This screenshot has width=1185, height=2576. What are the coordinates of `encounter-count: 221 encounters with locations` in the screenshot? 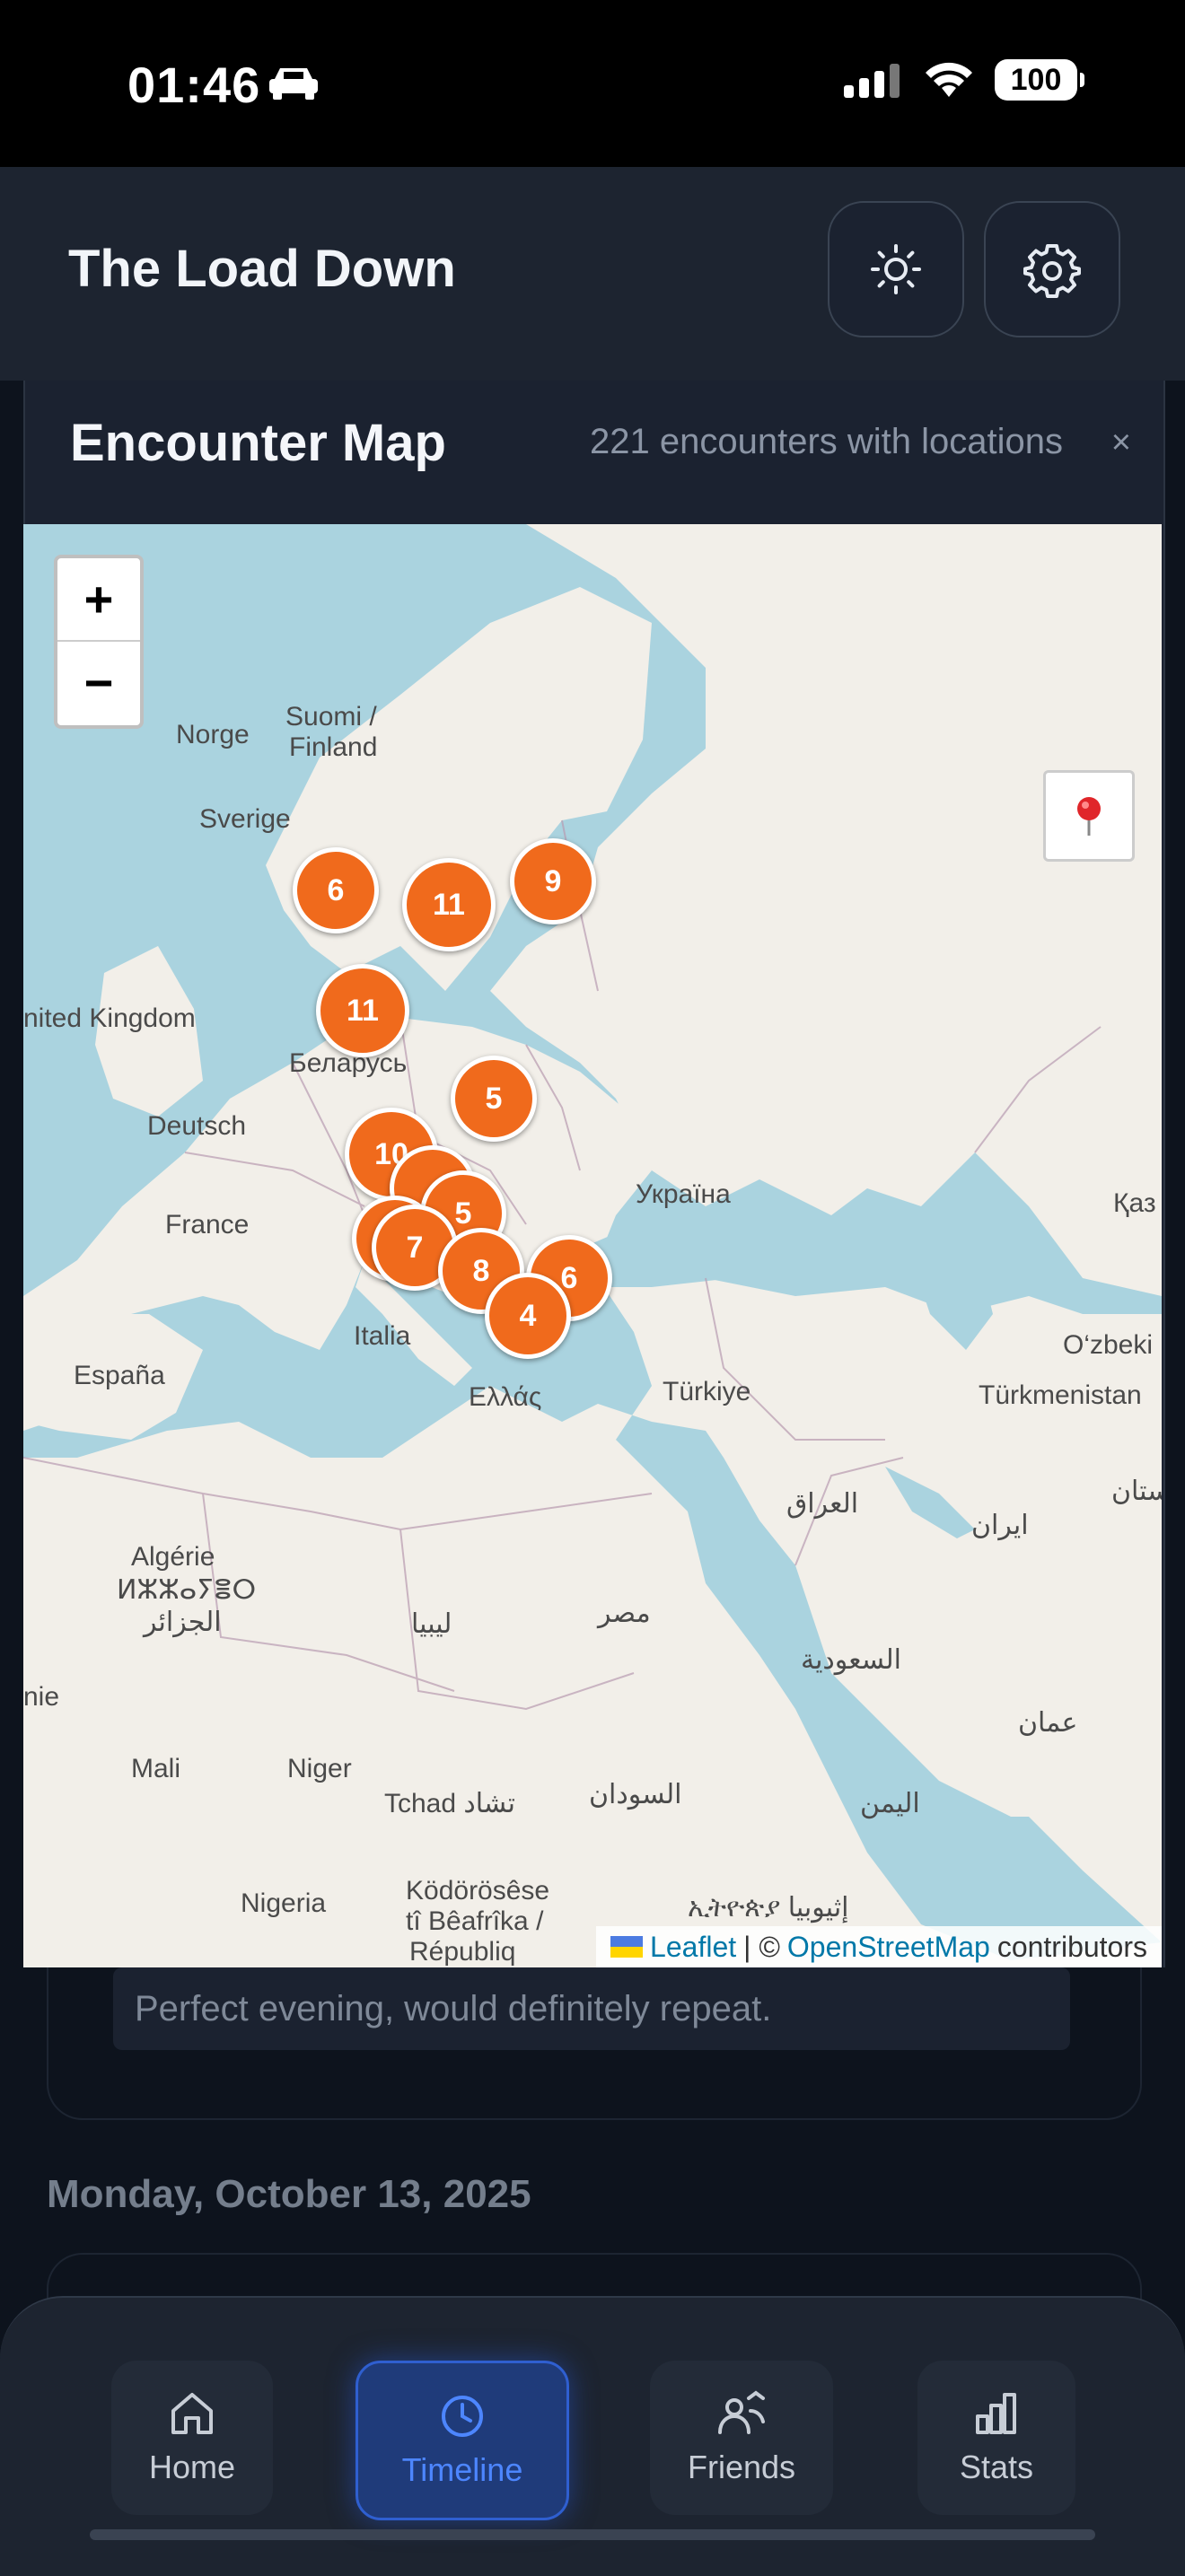 It's located at (826, 441).